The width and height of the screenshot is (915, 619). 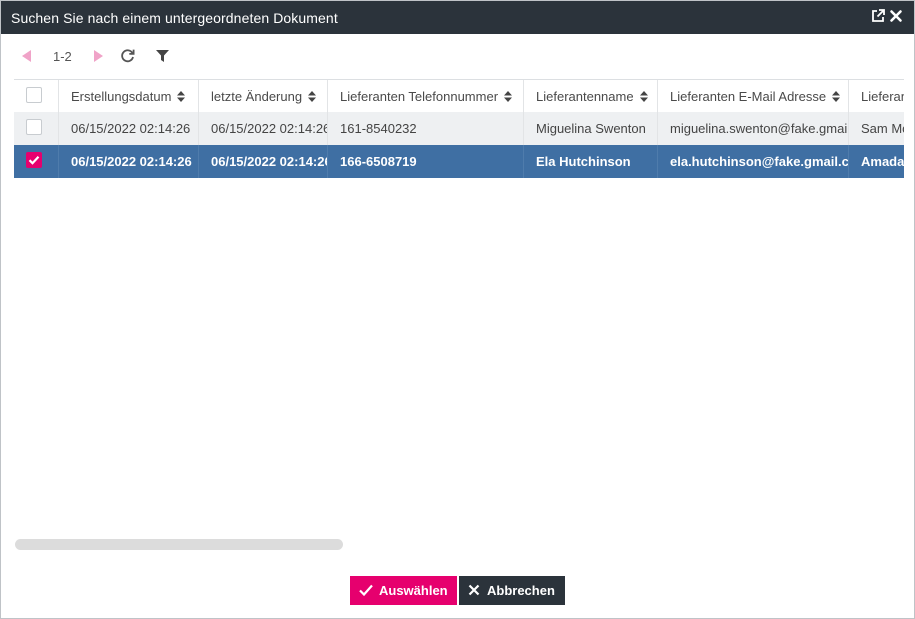 I want to click on column-label: Lieferan, so click(x=882, y=96).